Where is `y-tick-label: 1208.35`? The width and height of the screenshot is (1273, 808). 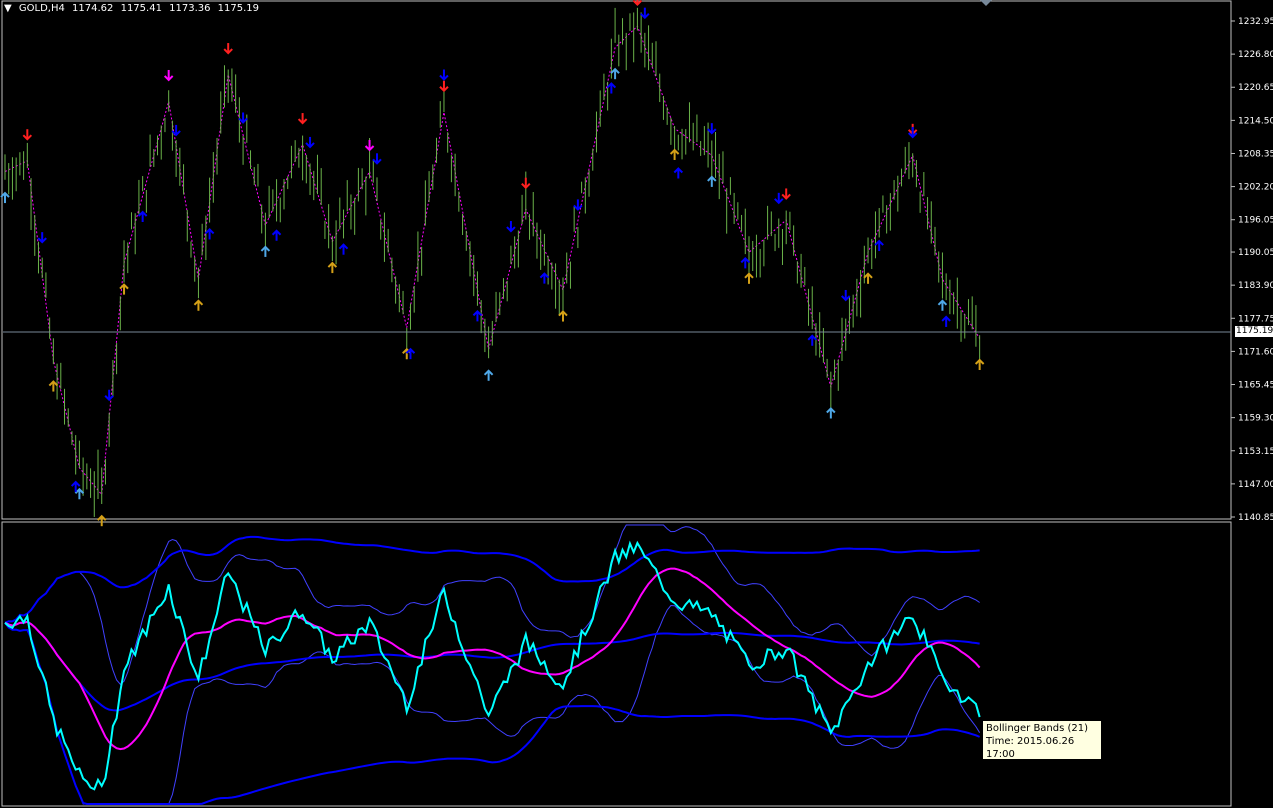 y-tick-label: 1208.35 is located at coordinates (1255, 154).